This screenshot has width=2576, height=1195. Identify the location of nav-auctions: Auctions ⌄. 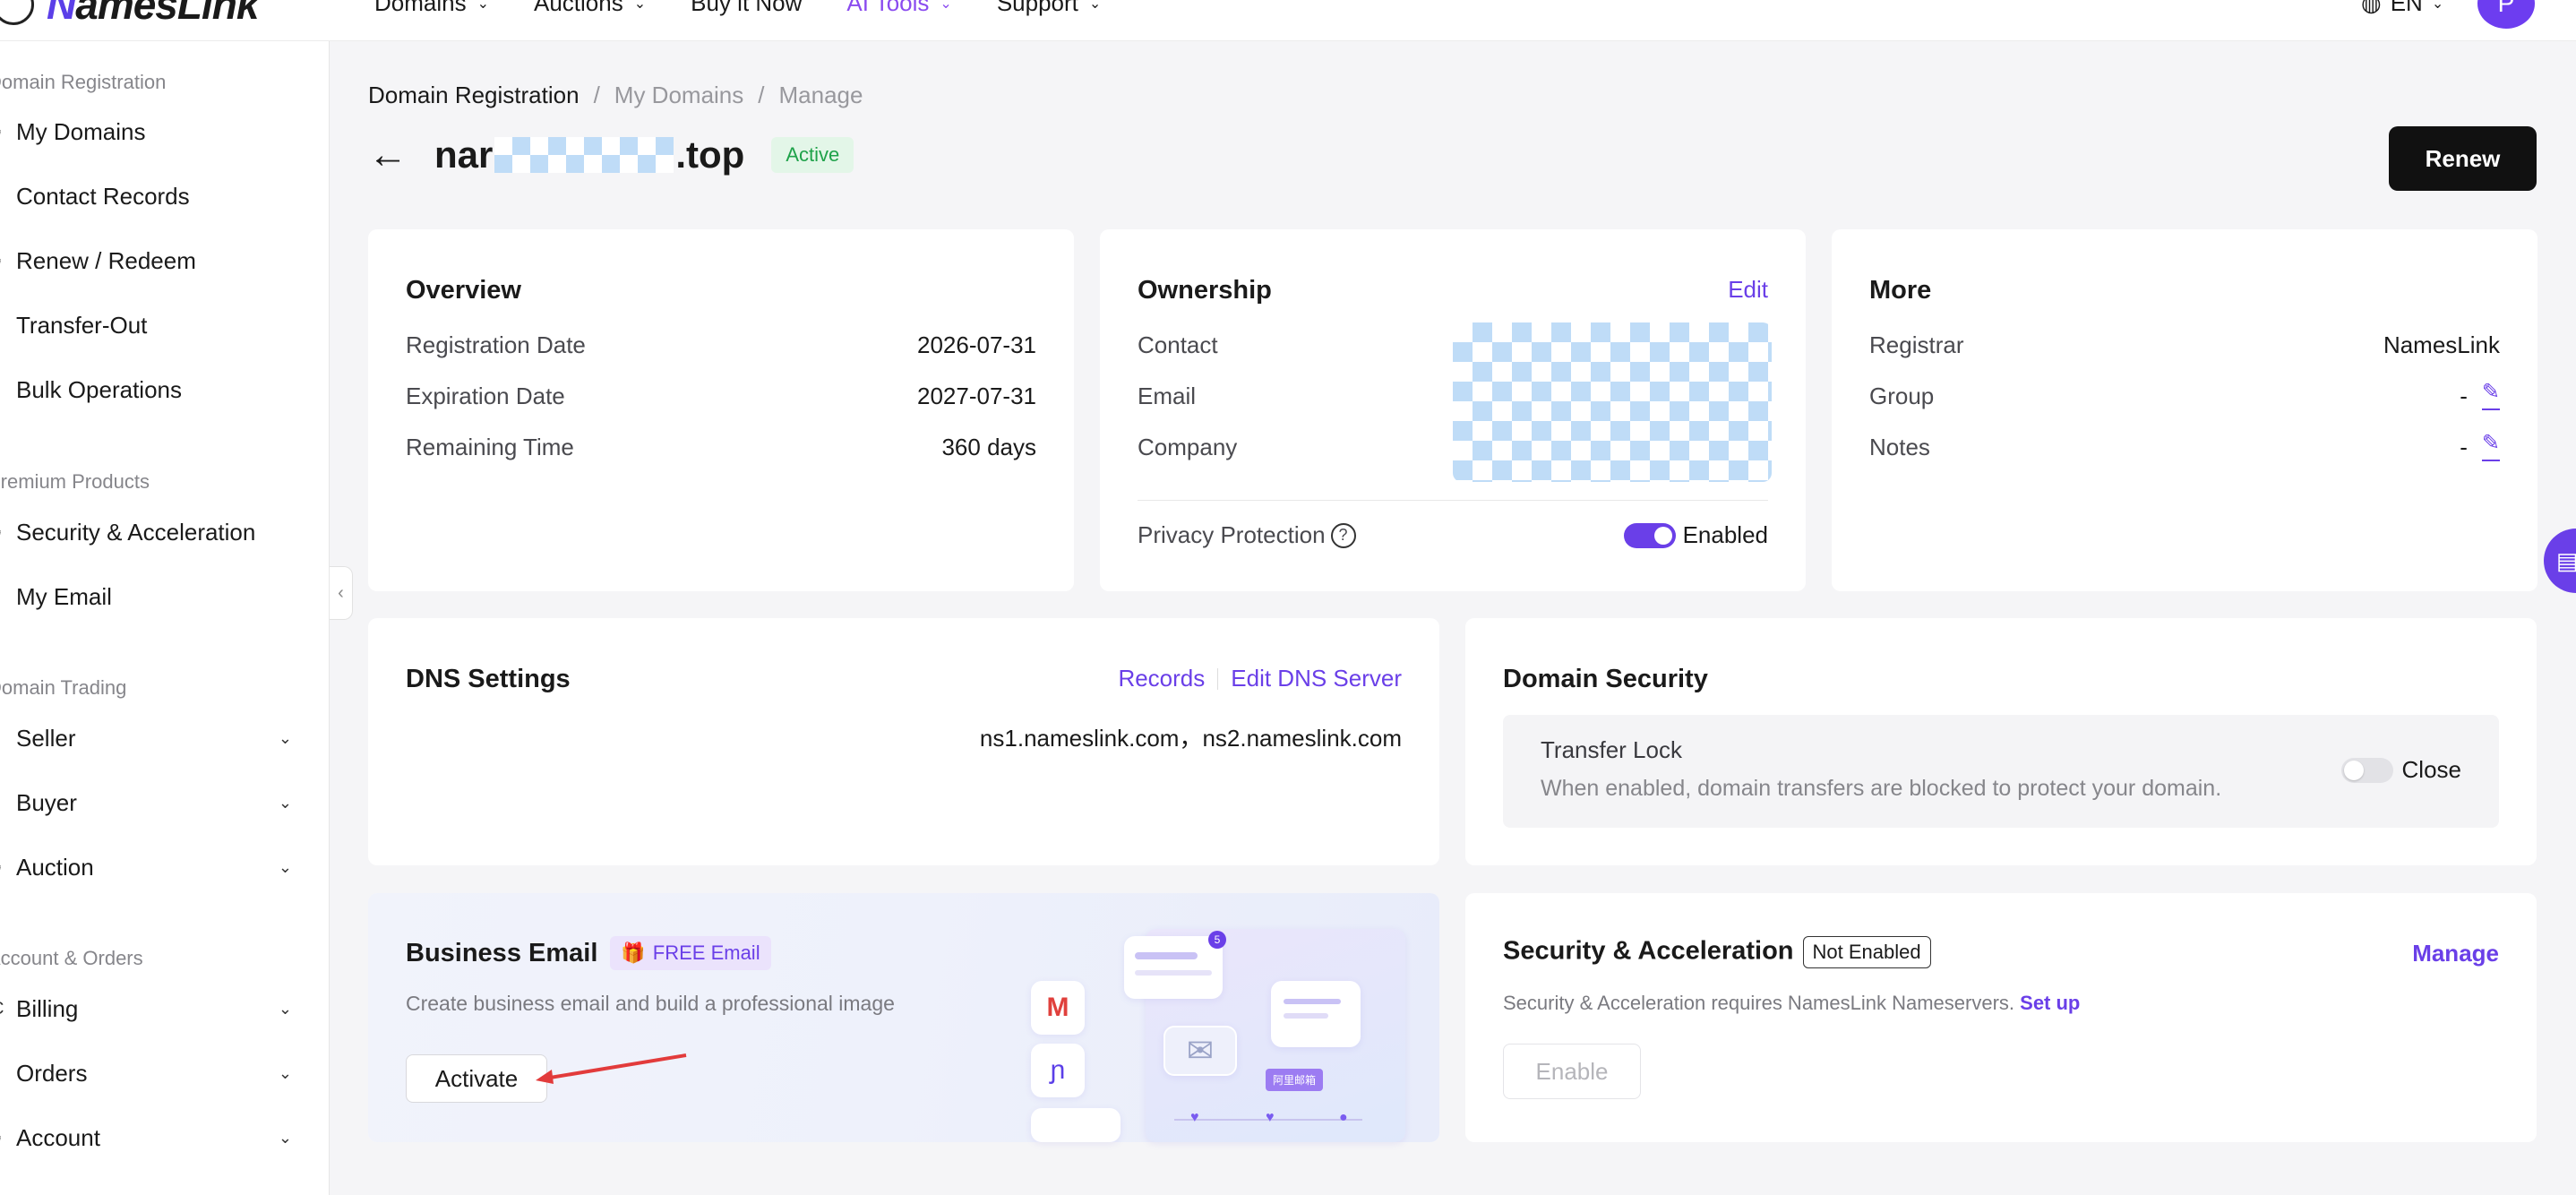
(590, 8).